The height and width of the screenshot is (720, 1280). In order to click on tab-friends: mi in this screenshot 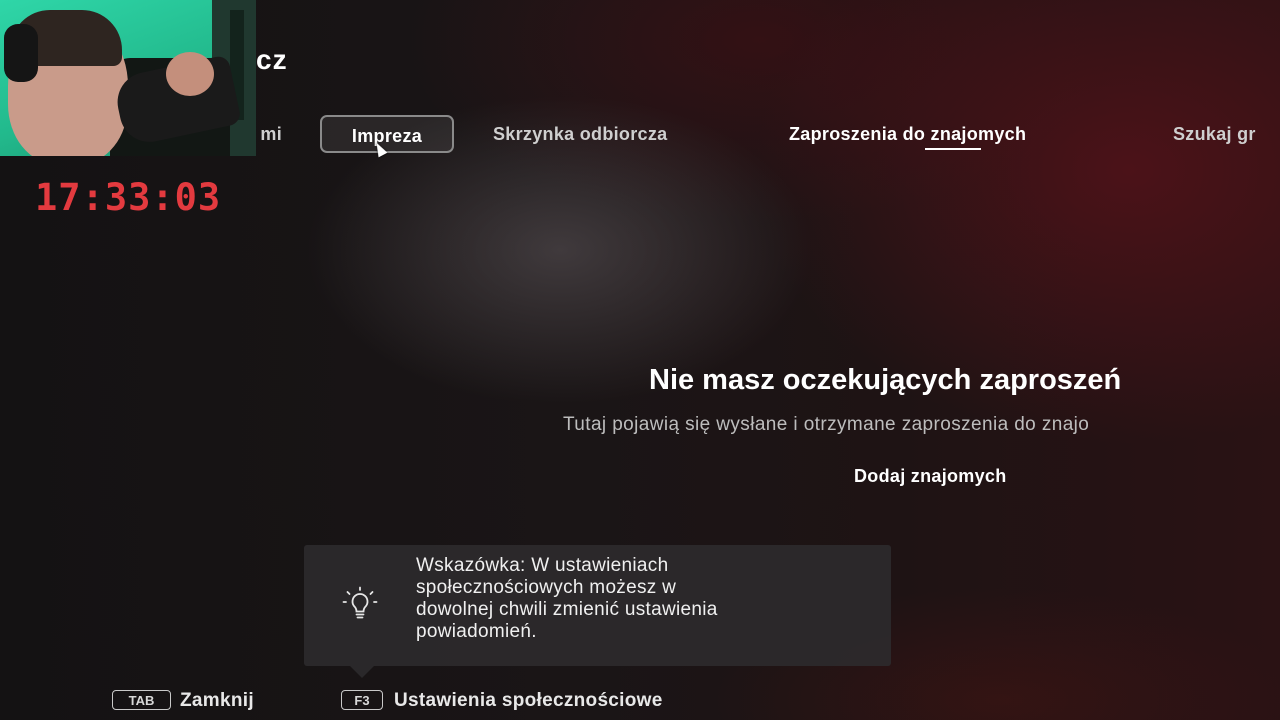, I will do `click(270, 134)`.